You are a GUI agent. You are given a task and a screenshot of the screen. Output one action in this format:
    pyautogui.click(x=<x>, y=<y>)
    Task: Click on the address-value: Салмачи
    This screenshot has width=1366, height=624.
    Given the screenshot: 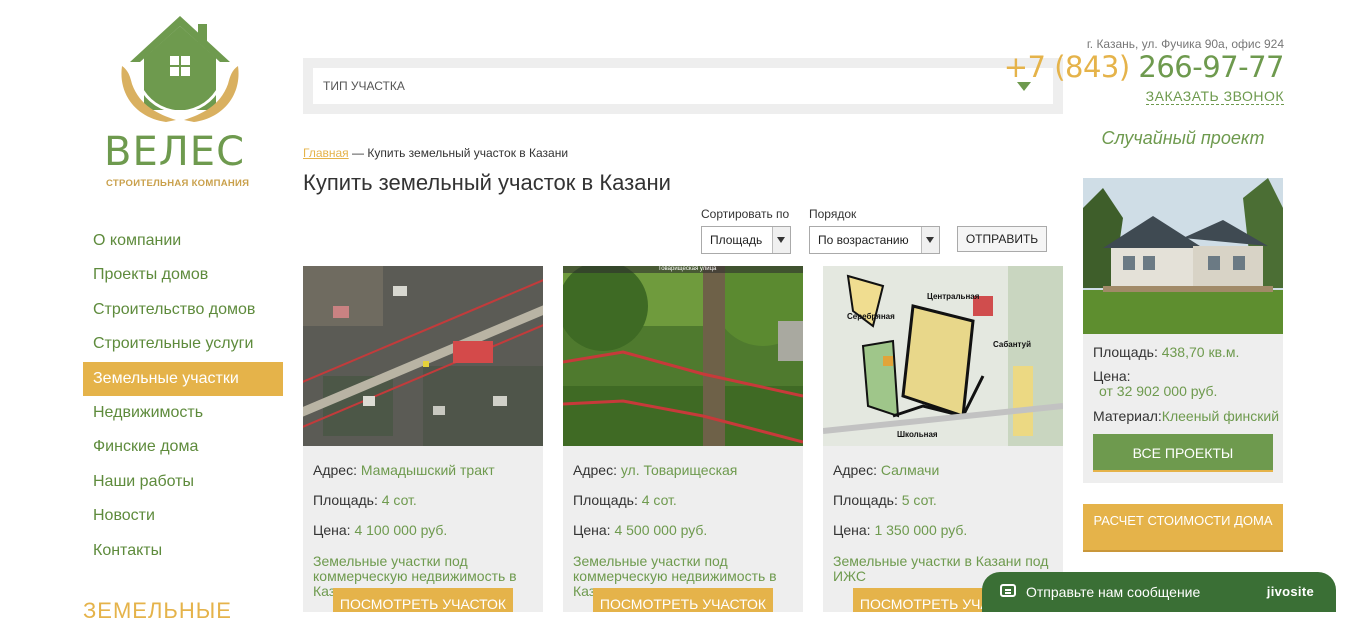 What is the action you would take?
    pyautogui.click(x=910, y=470)
    